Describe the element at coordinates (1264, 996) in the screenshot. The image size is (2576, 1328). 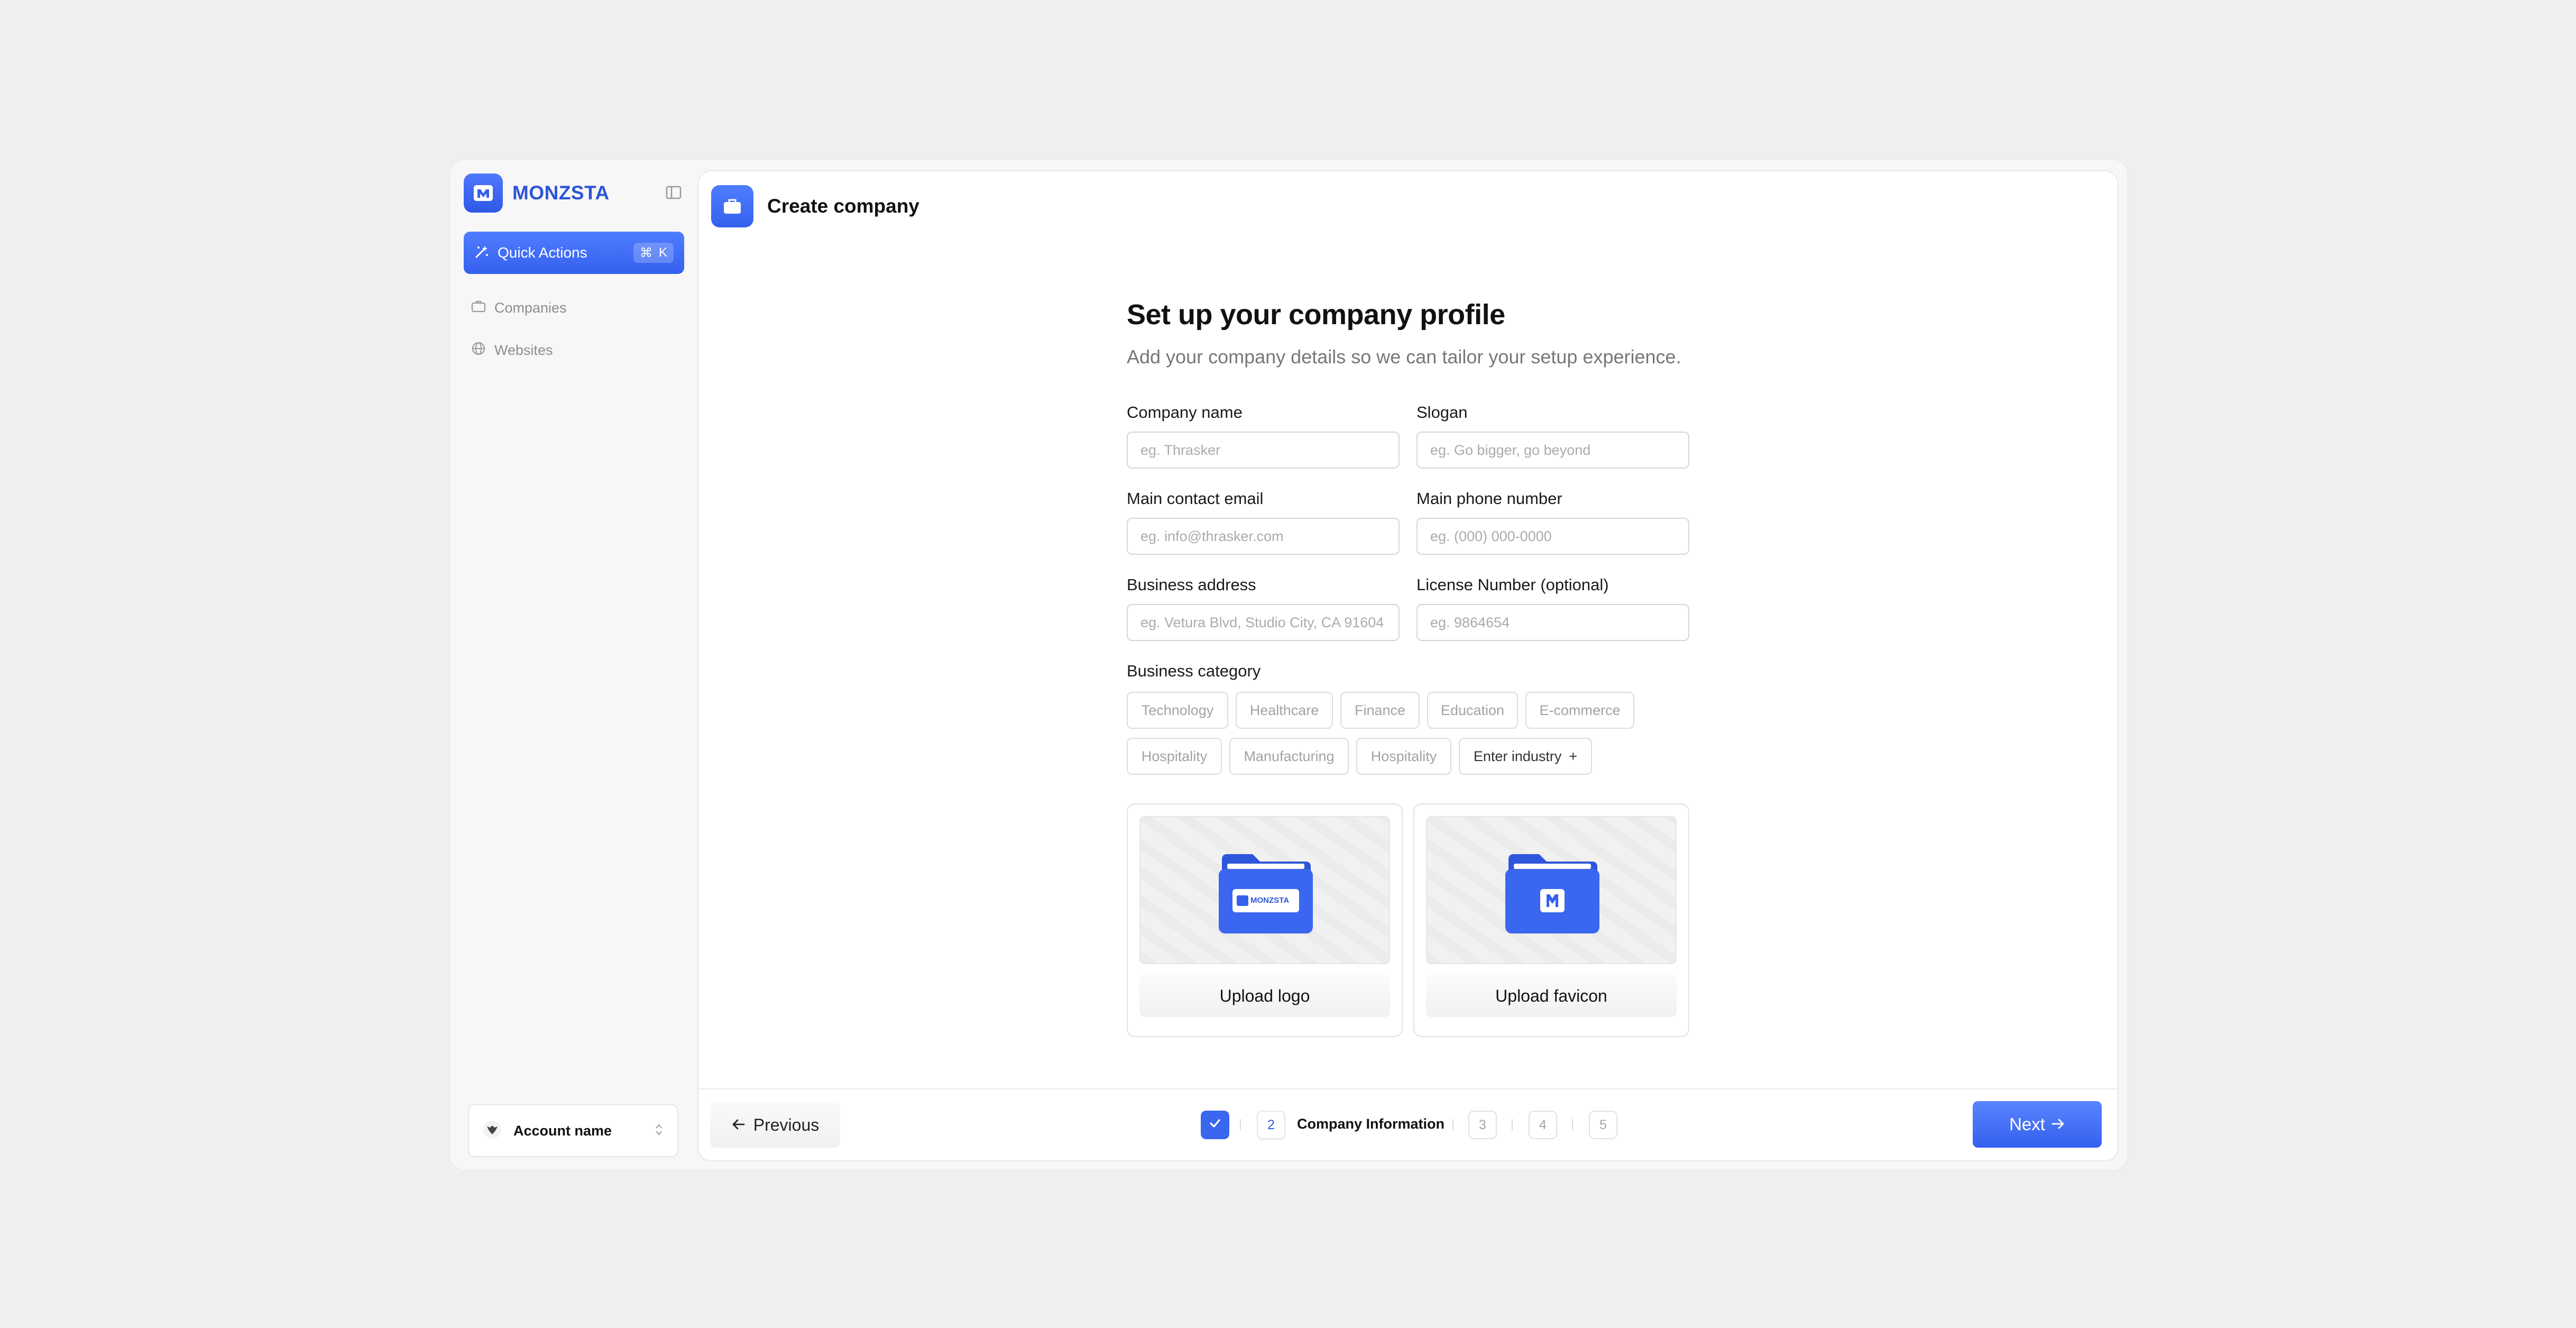
I see `upload-logo-button: Upload logo` at that location.